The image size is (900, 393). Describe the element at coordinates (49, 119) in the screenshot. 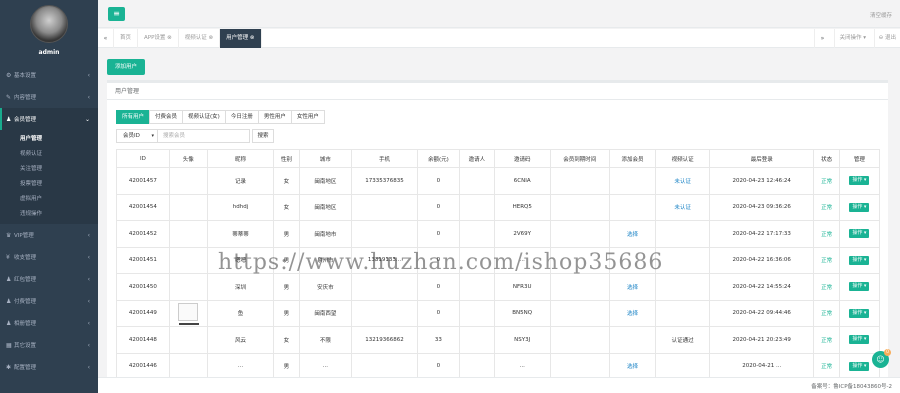

I see `sidebar-item: ♟ 会员管理 ⌄` at that location.